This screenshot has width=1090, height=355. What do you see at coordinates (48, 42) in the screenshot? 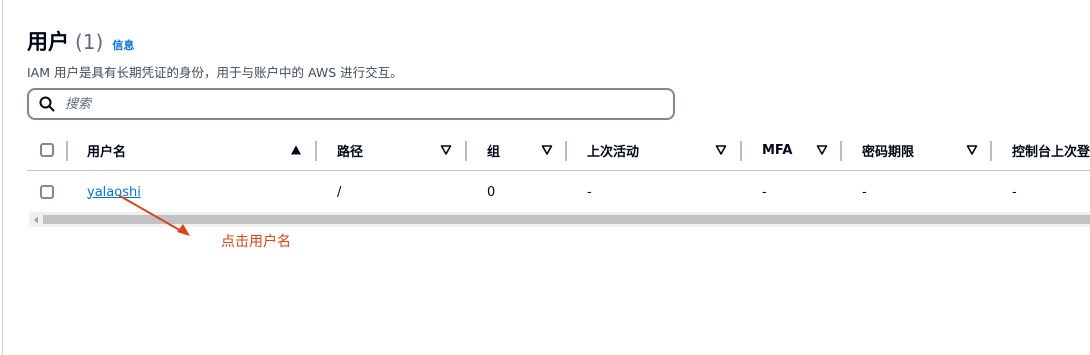
I see `page-title: 用户` at bounding box center [48, 42].